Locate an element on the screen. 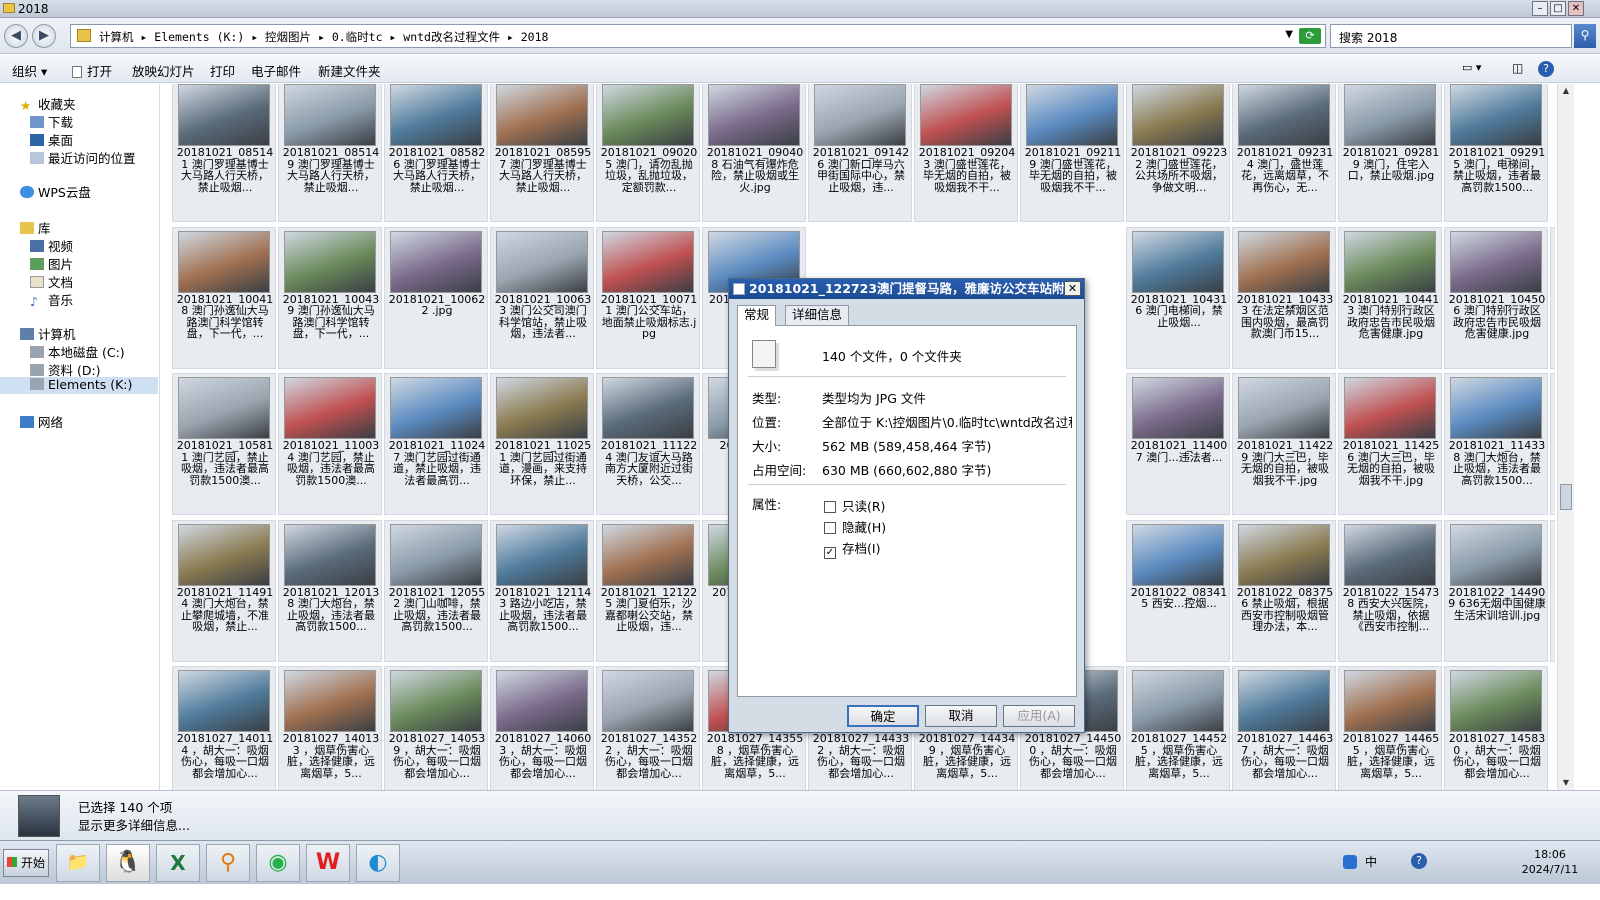 This screenshot has width=1600, height=900. file-tile: 20181021_114256 澳门大三巴，毕无烟的自拍，被吸烟我不干.jpg is located at coordinates (1390, 444).